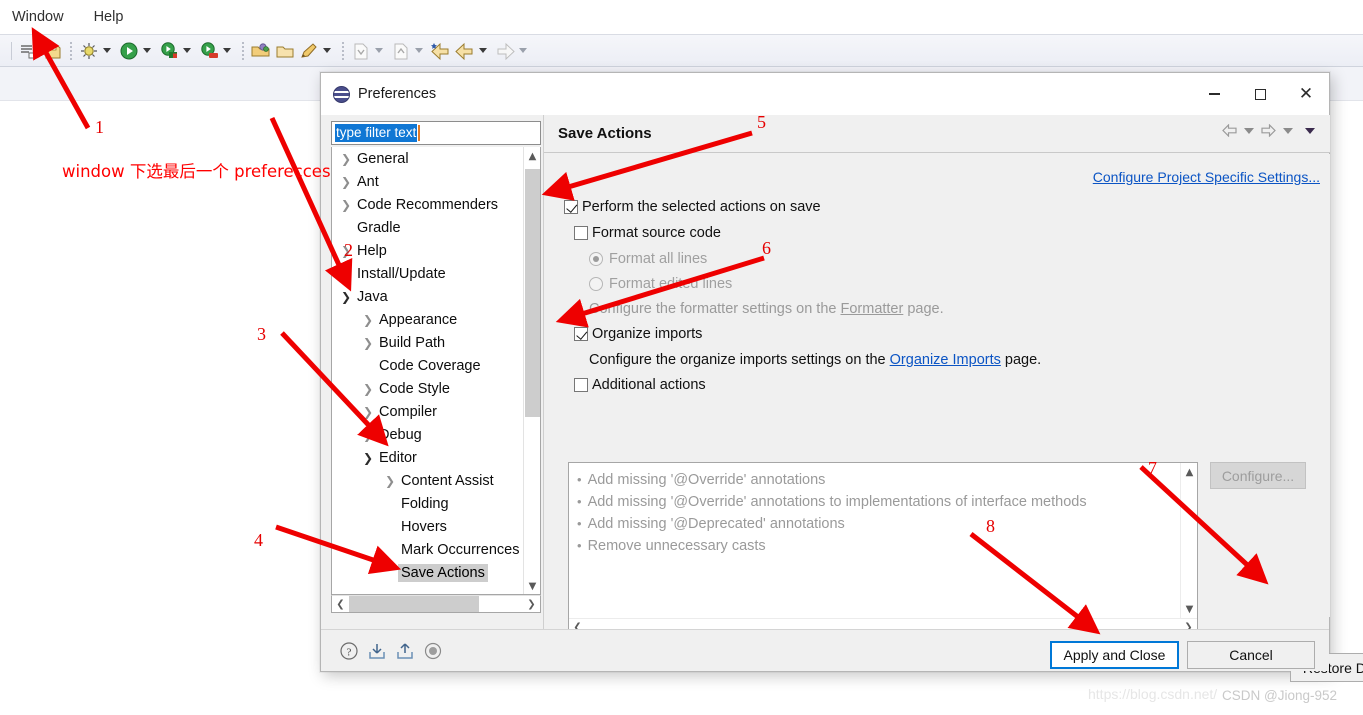  Describe the element at coordinates (638, 334) in the screenshot. I see `organize-imports-checkbox-row: Organize imports` at that location.